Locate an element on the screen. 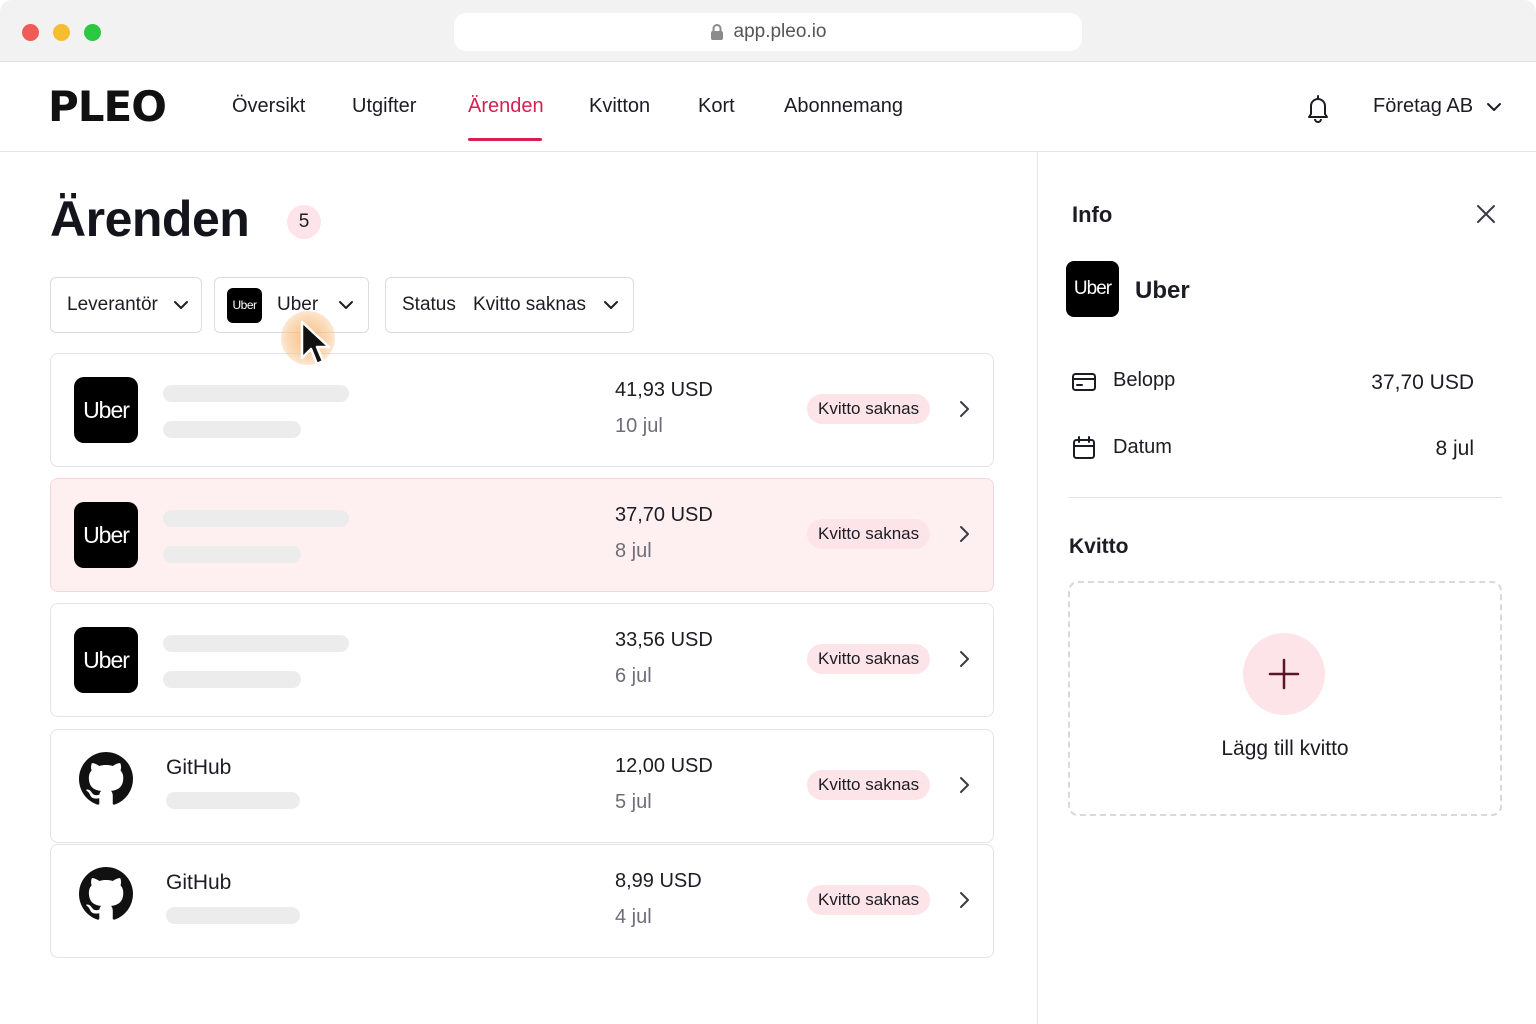  panel-title: Info is located at coordinates (1092, 214).